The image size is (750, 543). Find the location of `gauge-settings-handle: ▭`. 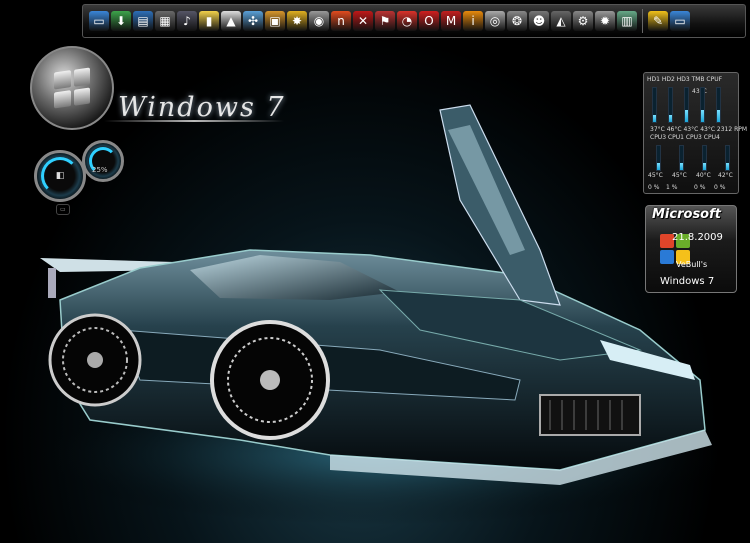

gauge-settings-handle: ▭ is located at coordinates (63, 209).